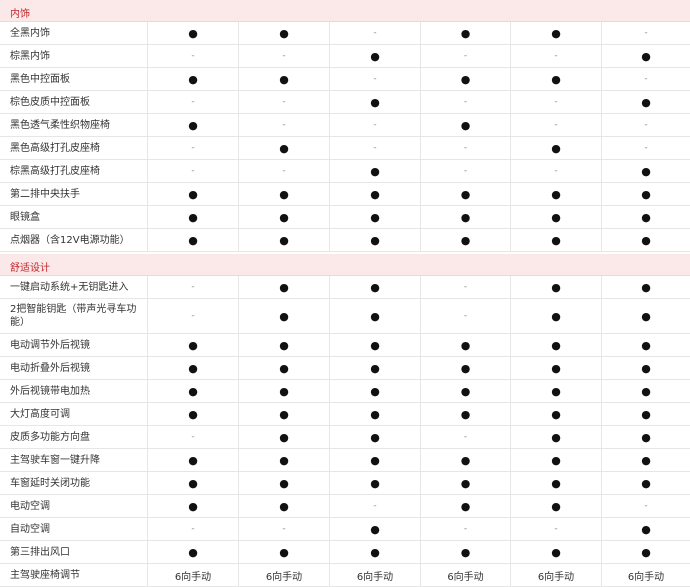 This screenshot has width=690, height=587. What do you see at coordinates (74, 171) in the screenshot?
I see `row-label: 棕黑高级打孔皮座椅` at bounding box center [74, 171].